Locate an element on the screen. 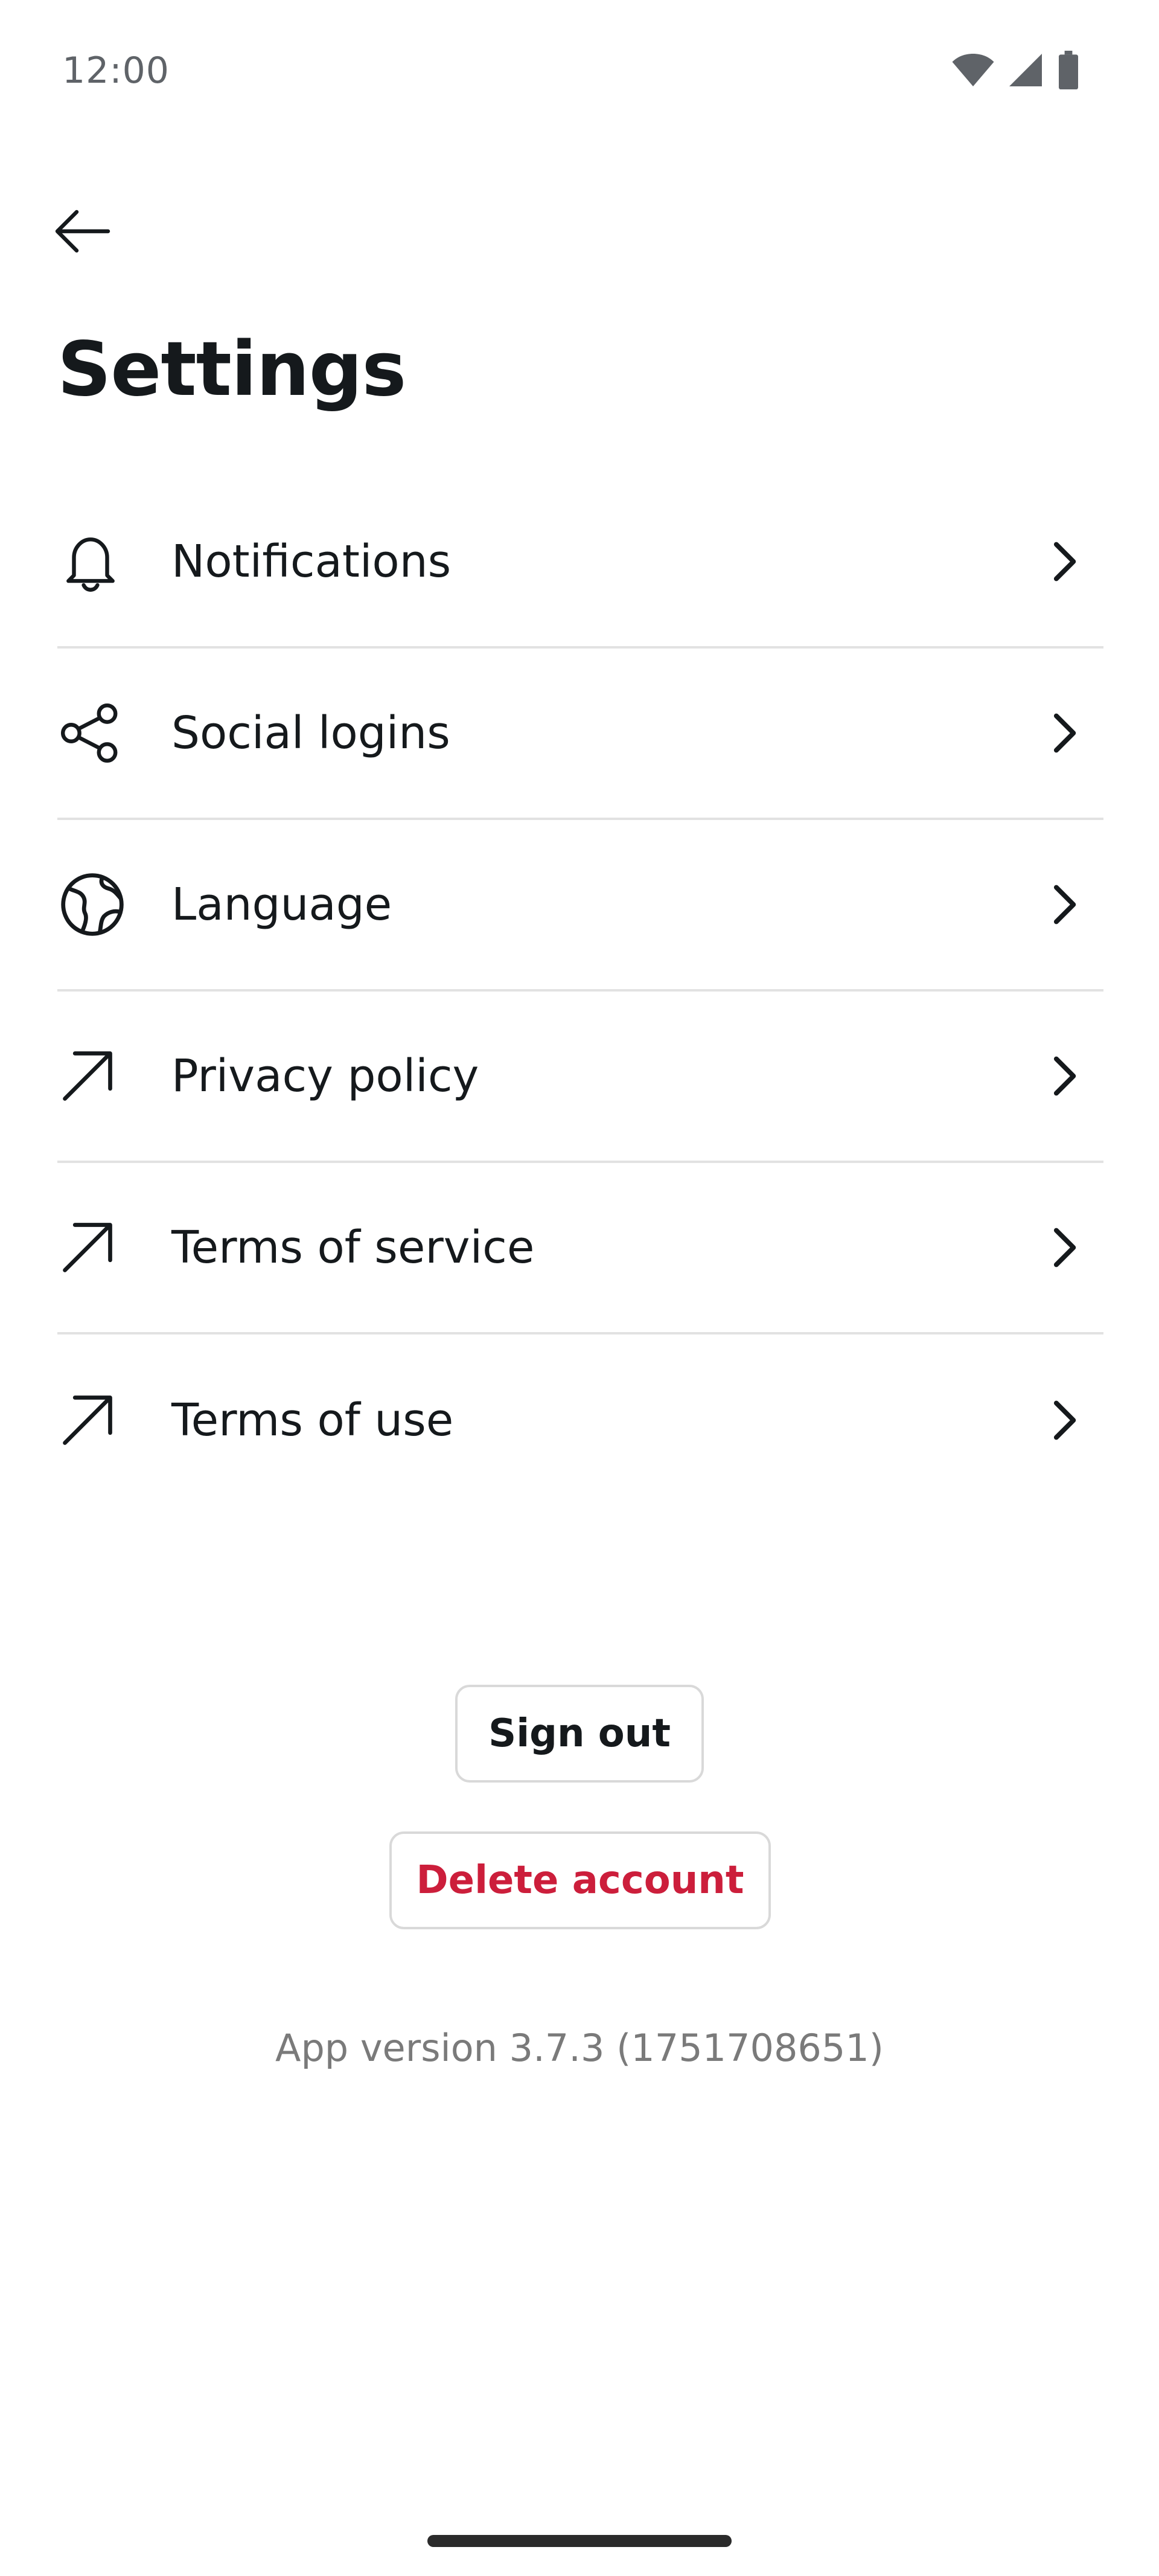  globe-icon is located at coordinates (94, 904).